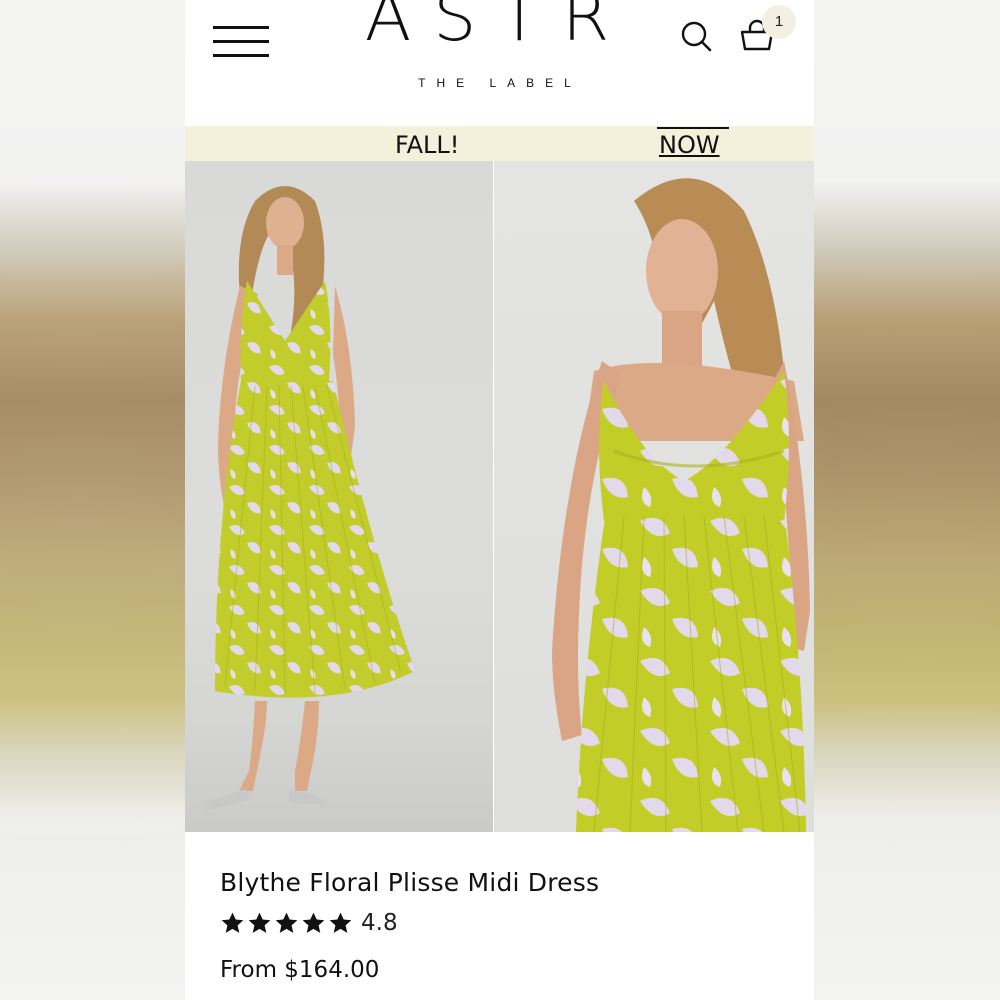 The image size is (1000, 1000). I want to click on product-title: Blythe Floral Plisse Midi Dress, so click(409, 882).